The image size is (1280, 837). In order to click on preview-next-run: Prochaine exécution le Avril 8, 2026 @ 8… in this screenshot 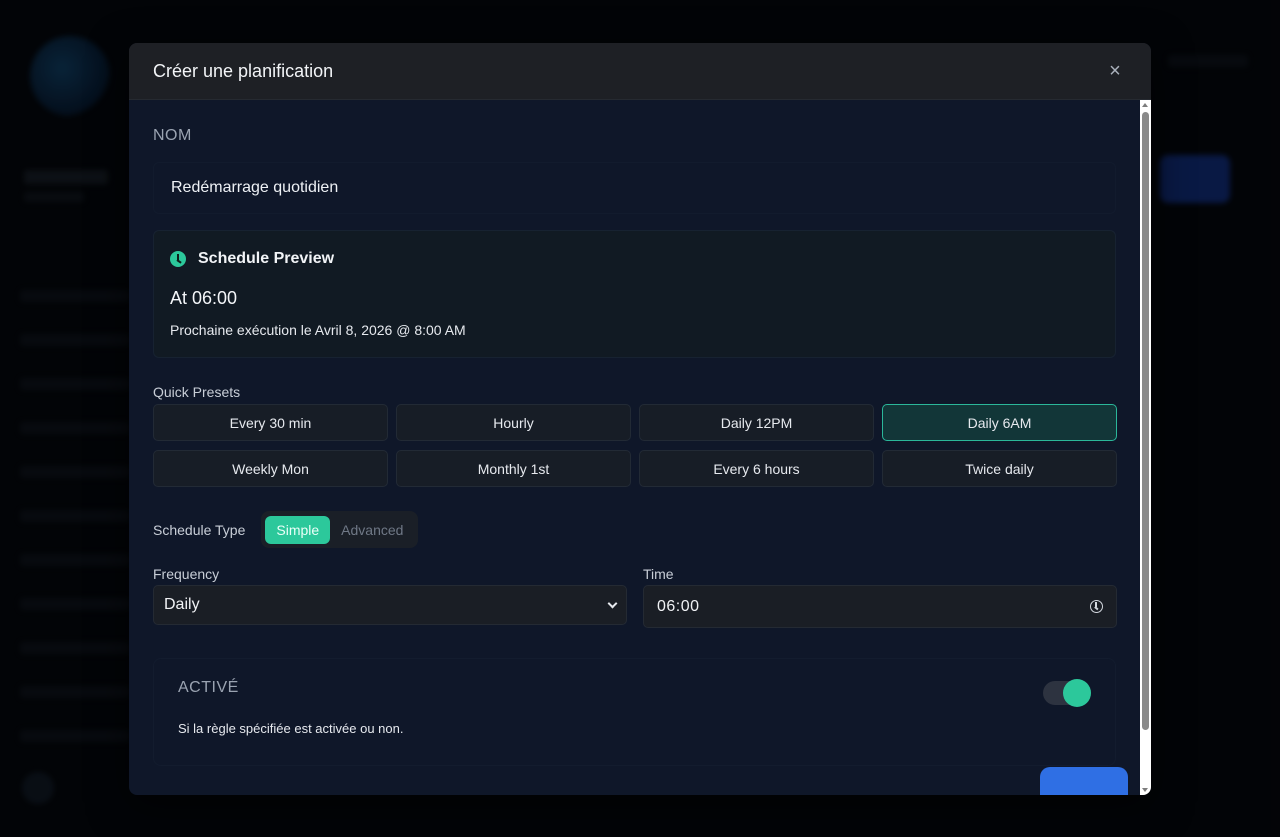, I will do `click(318, 330)`.